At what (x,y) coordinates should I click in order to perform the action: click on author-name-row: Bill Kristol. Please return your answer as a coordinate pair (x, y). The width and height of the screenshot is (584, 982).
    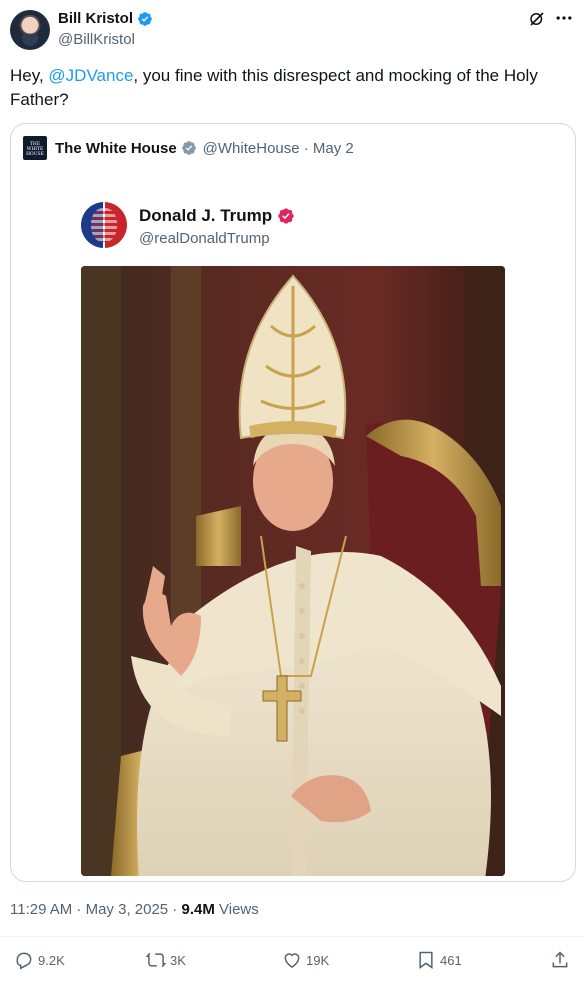
    Looking at the image, I should click on (105, 19).